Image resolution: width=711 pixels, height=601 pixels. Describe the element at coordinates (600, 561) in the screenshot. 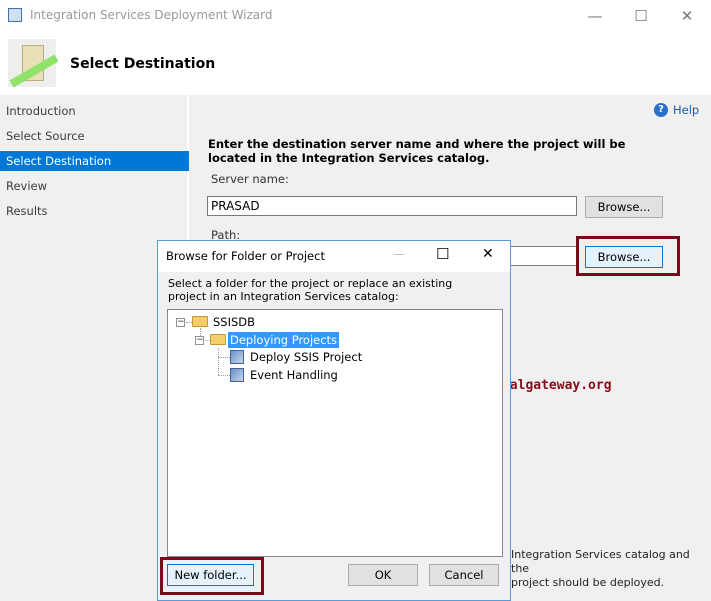

I see `footer-line-1: Integration Services catalog and the` at that location.